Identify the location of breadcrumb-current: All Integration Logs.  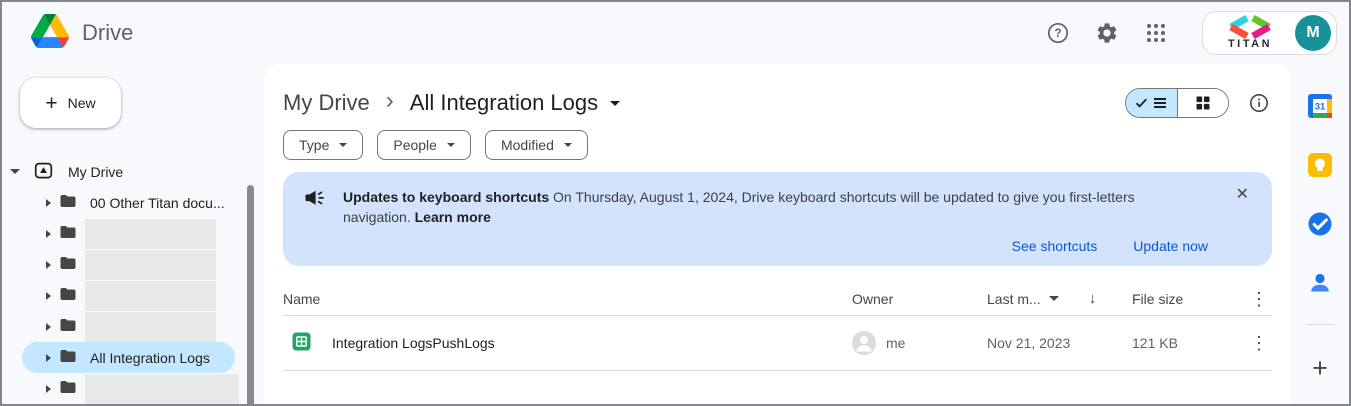
(515, 103).